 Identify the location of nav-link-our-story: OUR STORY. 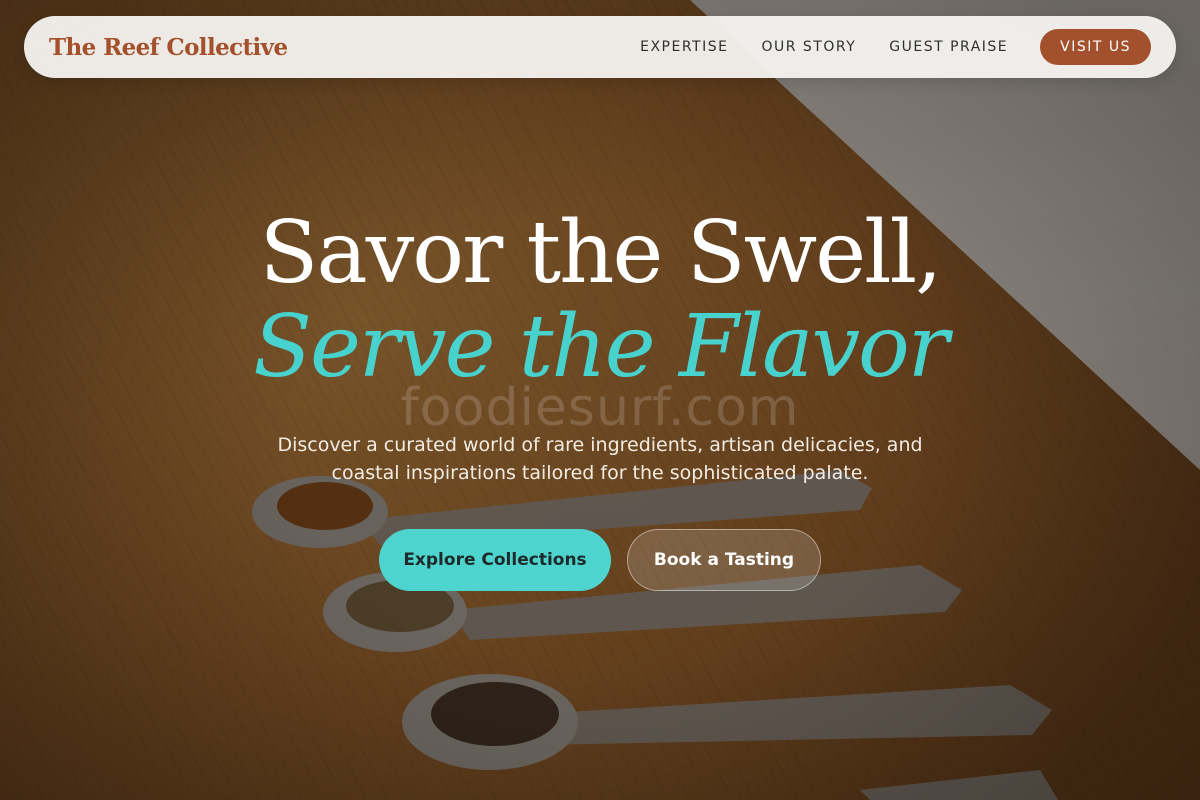
(808, 47).